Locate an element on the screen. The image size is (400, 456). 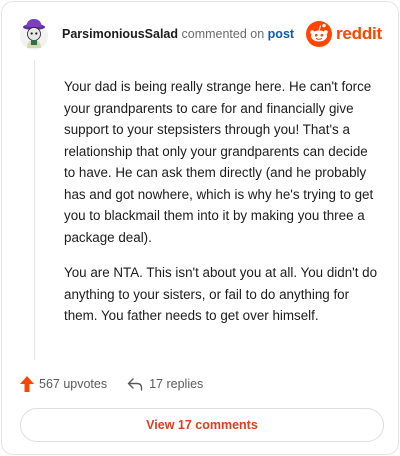
thread-line is located at coordinates (34, 210).